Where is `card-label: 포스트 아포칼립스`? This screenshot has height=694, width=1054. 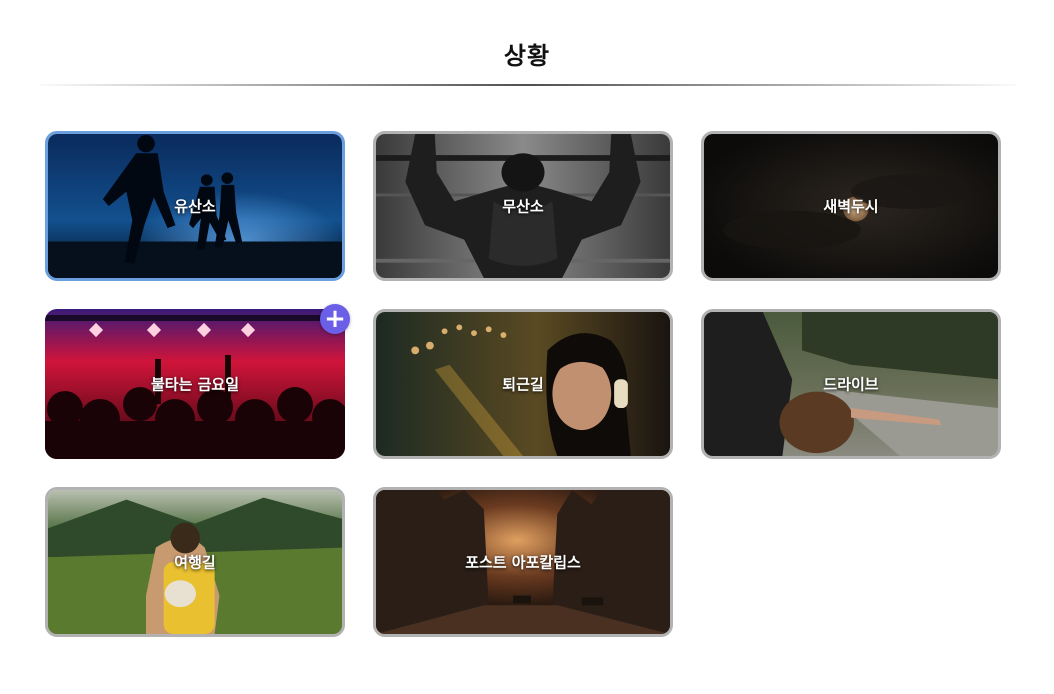 card-label: 포스트 아포칼립스 is located at coordinates (523, 562).